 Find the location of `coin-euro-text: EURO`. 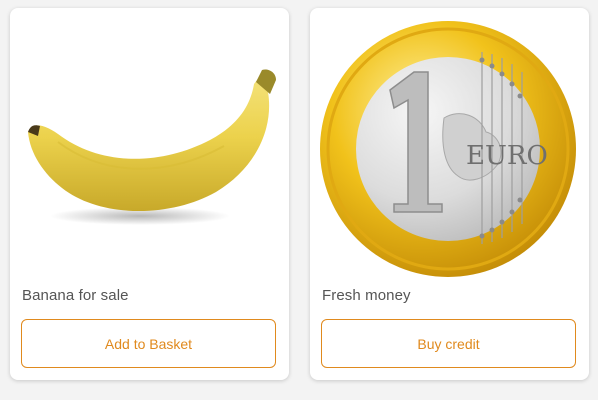

coin-euro-text: EURO is located at coordinates (507, 156).